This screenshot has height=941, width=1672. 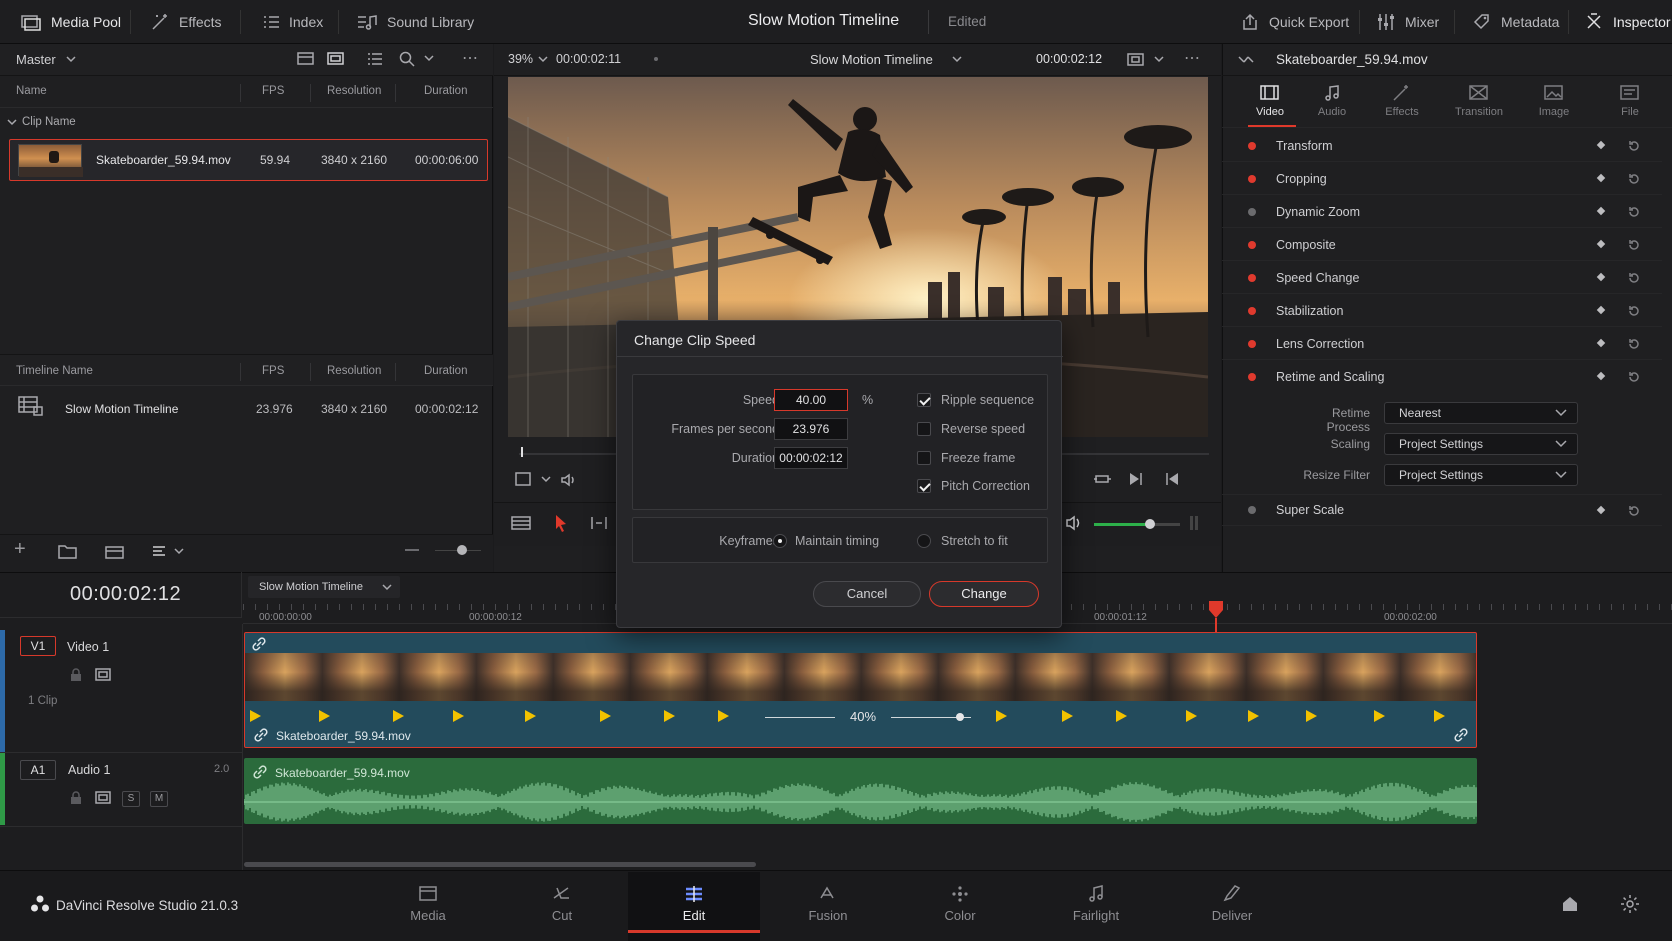 I want to click on zoom-chevron-icon, so click(x=543, y=59).